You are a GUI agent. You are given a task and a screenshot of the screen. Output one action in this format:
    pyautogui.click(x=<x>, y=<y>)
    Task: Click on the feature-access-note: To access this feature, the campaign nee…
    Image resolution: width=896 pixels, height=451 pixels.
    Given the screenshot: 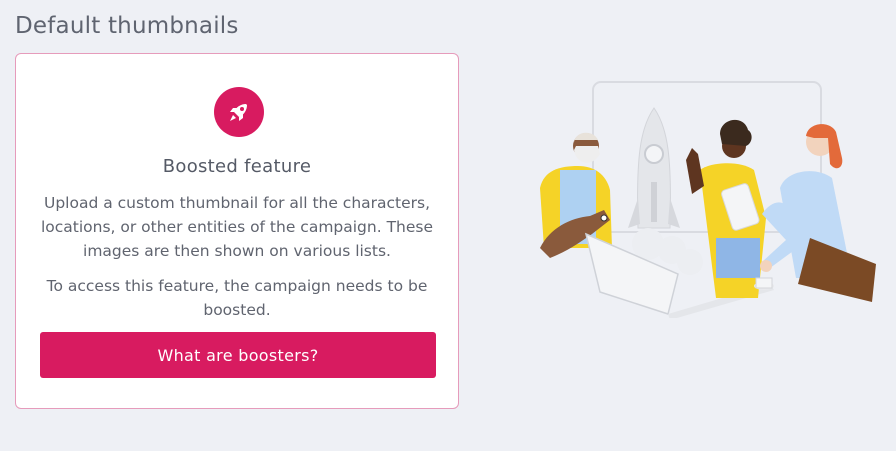 What is the action you would take?
    pyautogui.click(x=237, y=298)
    